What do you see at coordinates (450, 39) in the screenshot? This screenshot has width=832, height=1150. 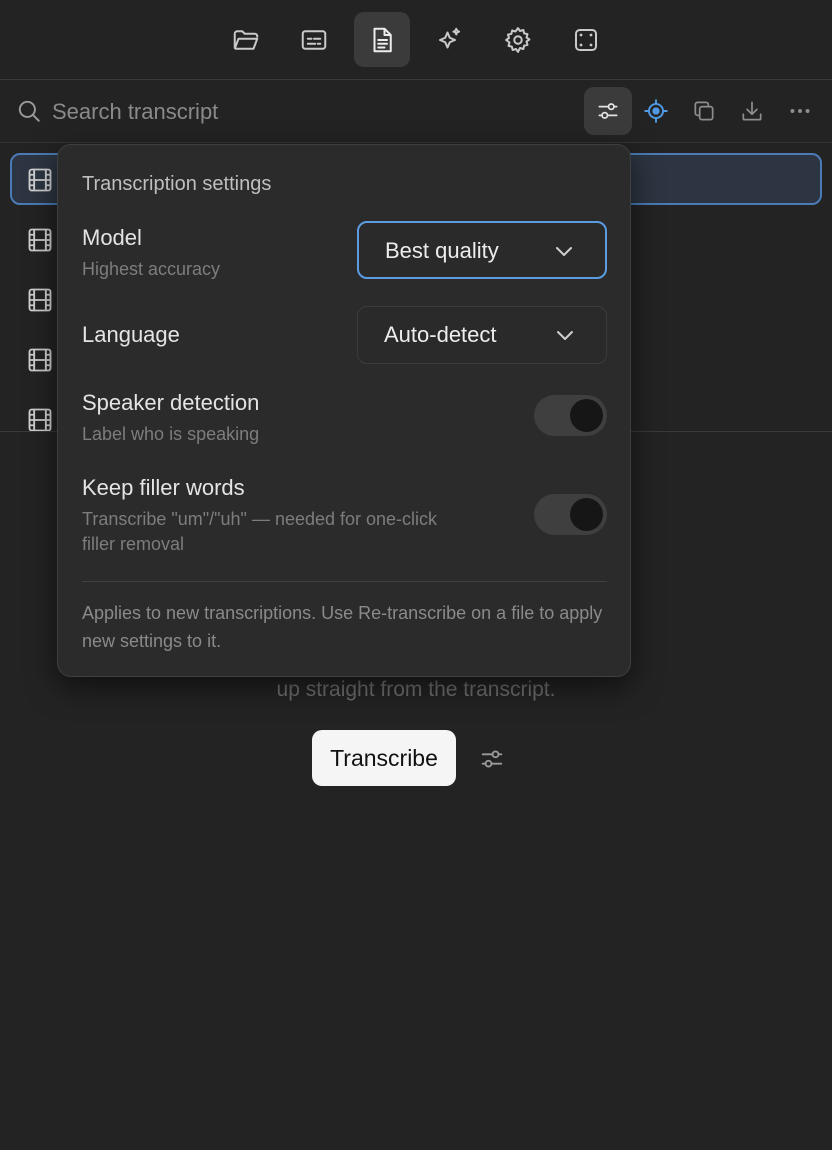 I see `sparkles-icon` at bounding box center [450, 39].